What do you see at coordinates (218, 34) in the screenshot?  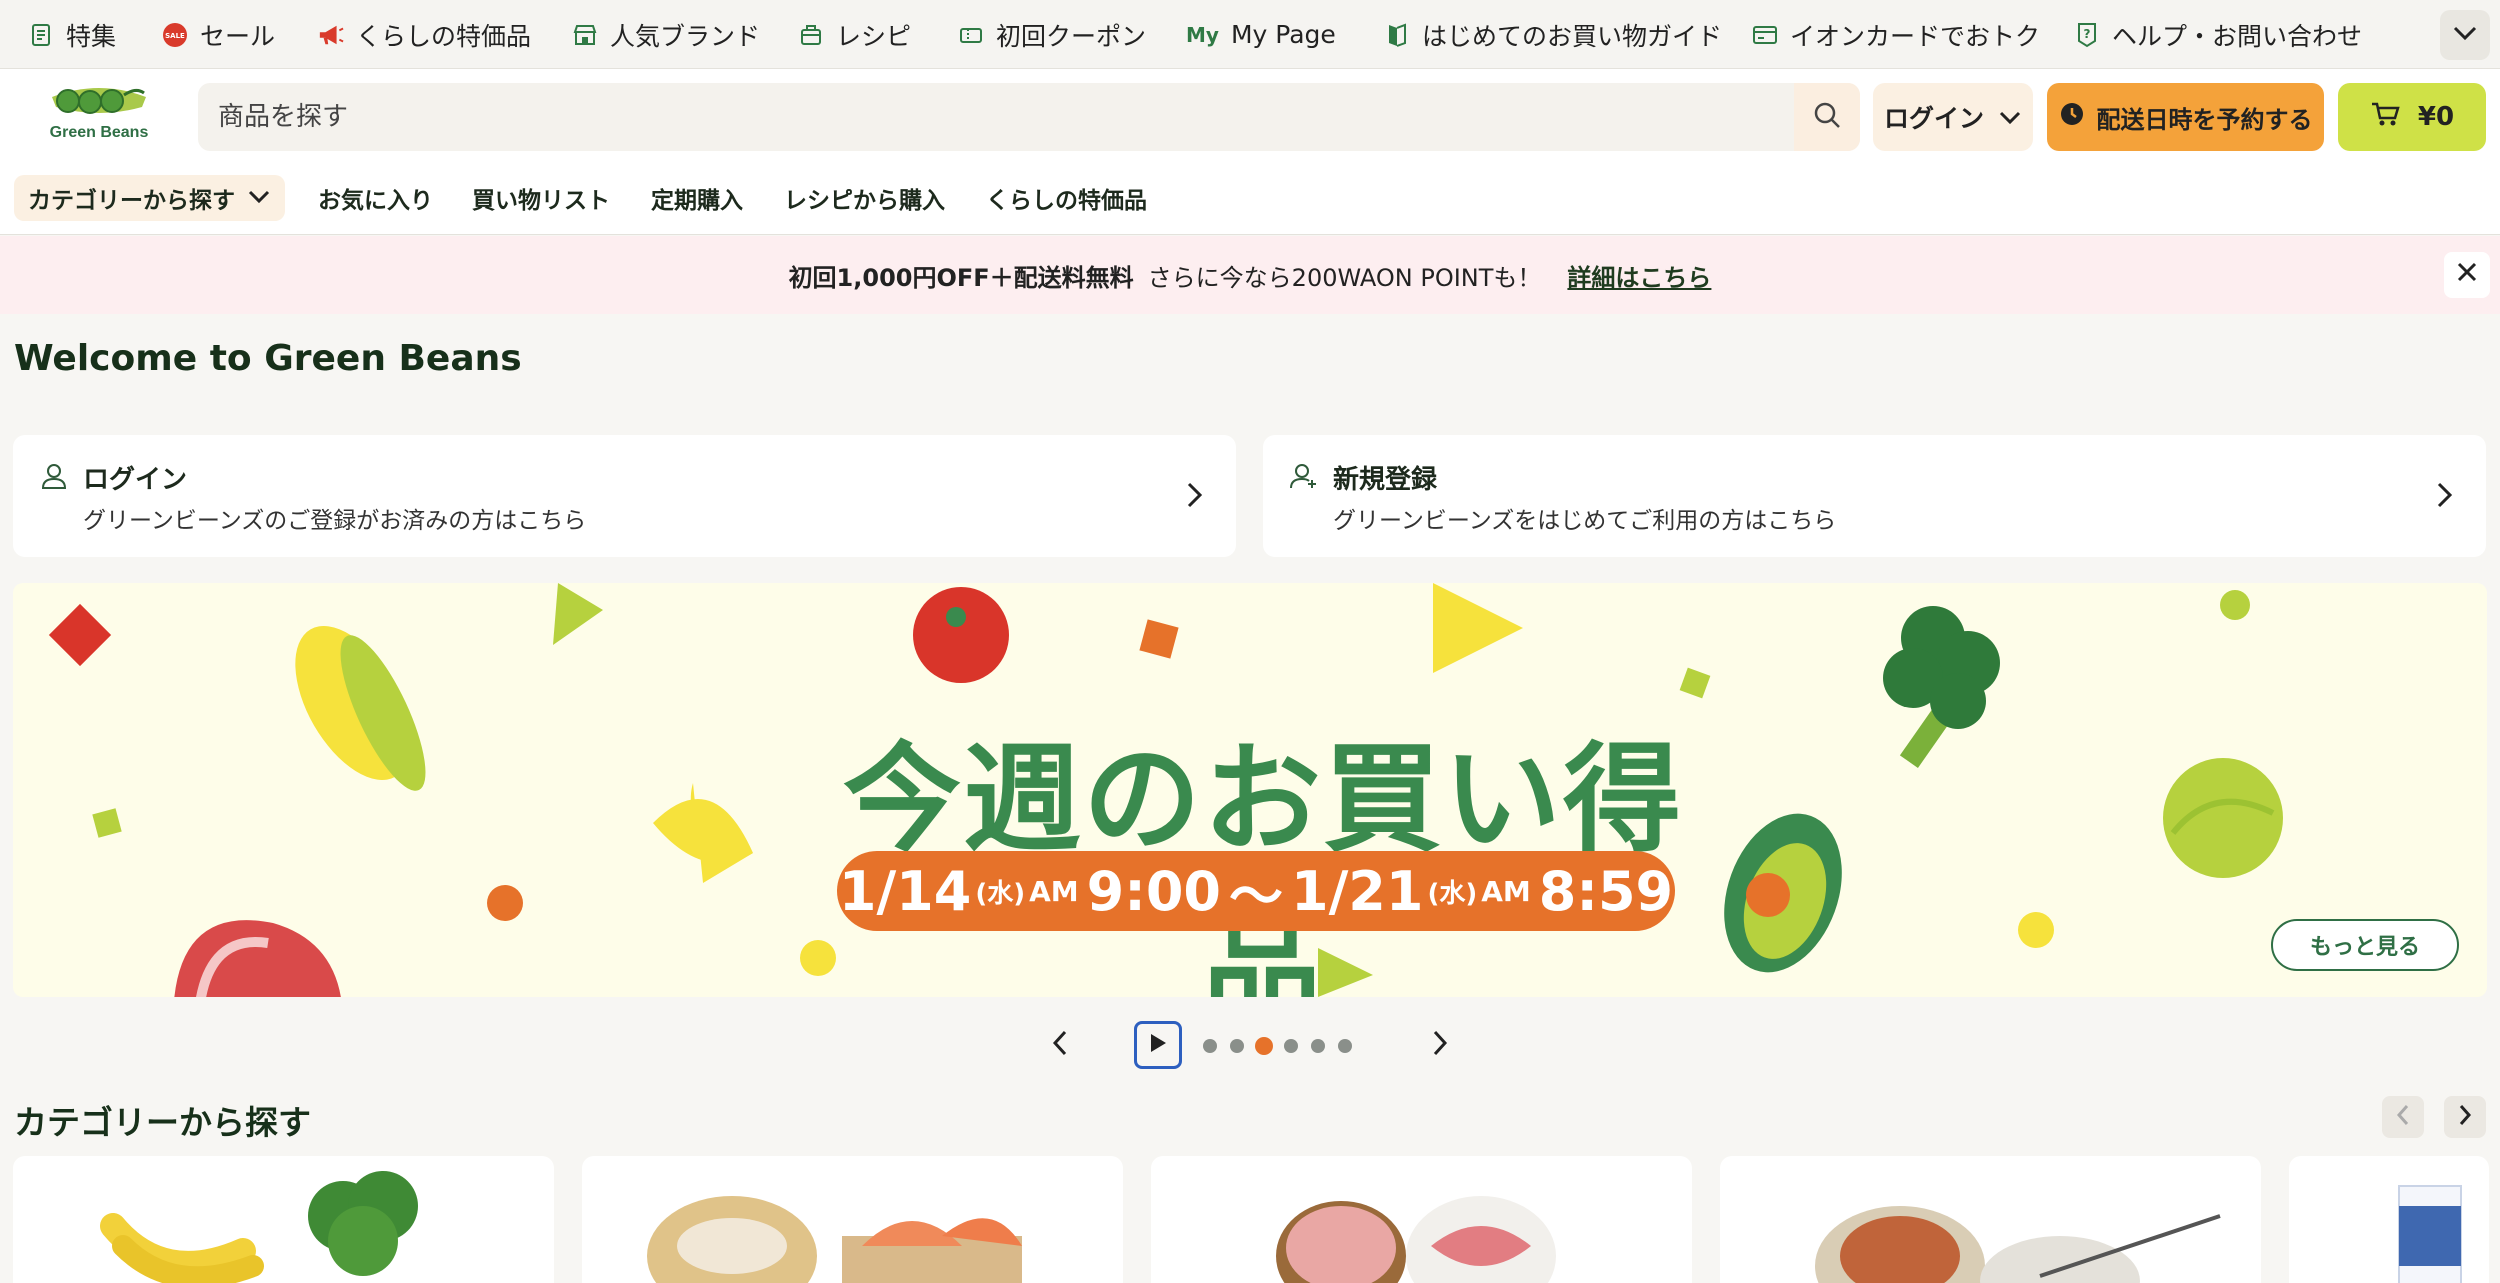 I see `topnav-item-sale: SALE セール` at bounding box center [218, 34].